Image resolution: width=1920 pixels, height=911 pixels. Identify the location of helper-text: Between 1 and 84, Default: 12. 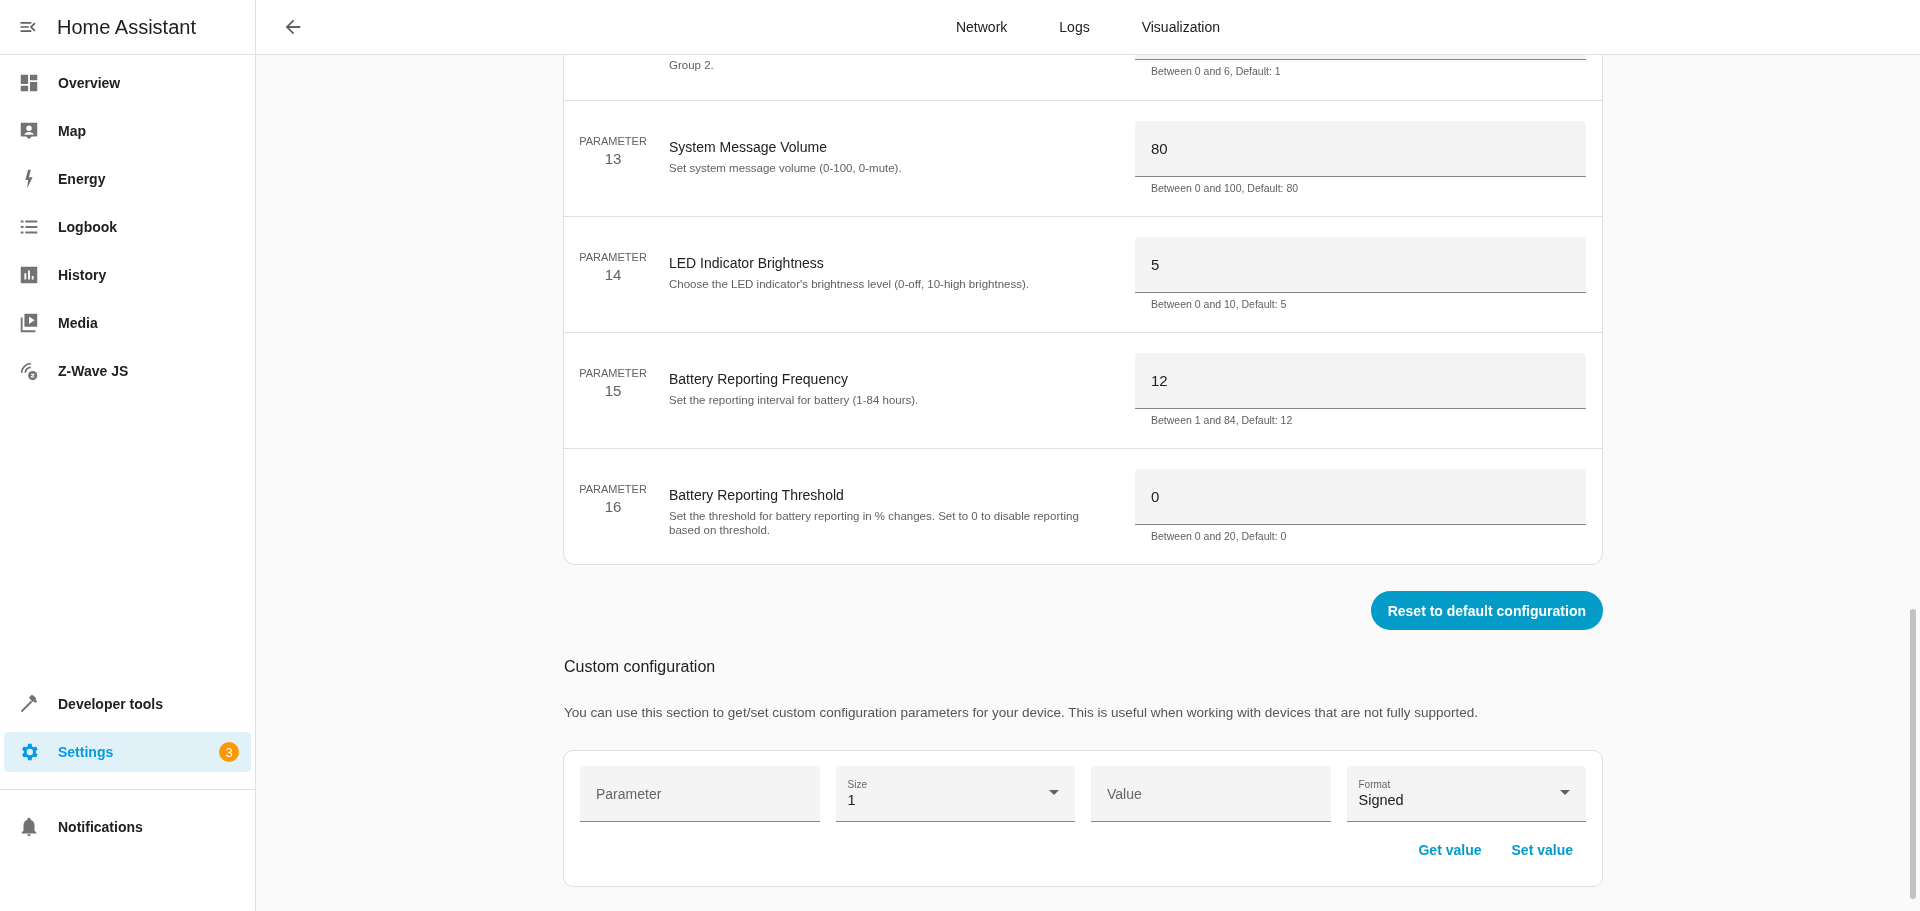
(1222, 419).